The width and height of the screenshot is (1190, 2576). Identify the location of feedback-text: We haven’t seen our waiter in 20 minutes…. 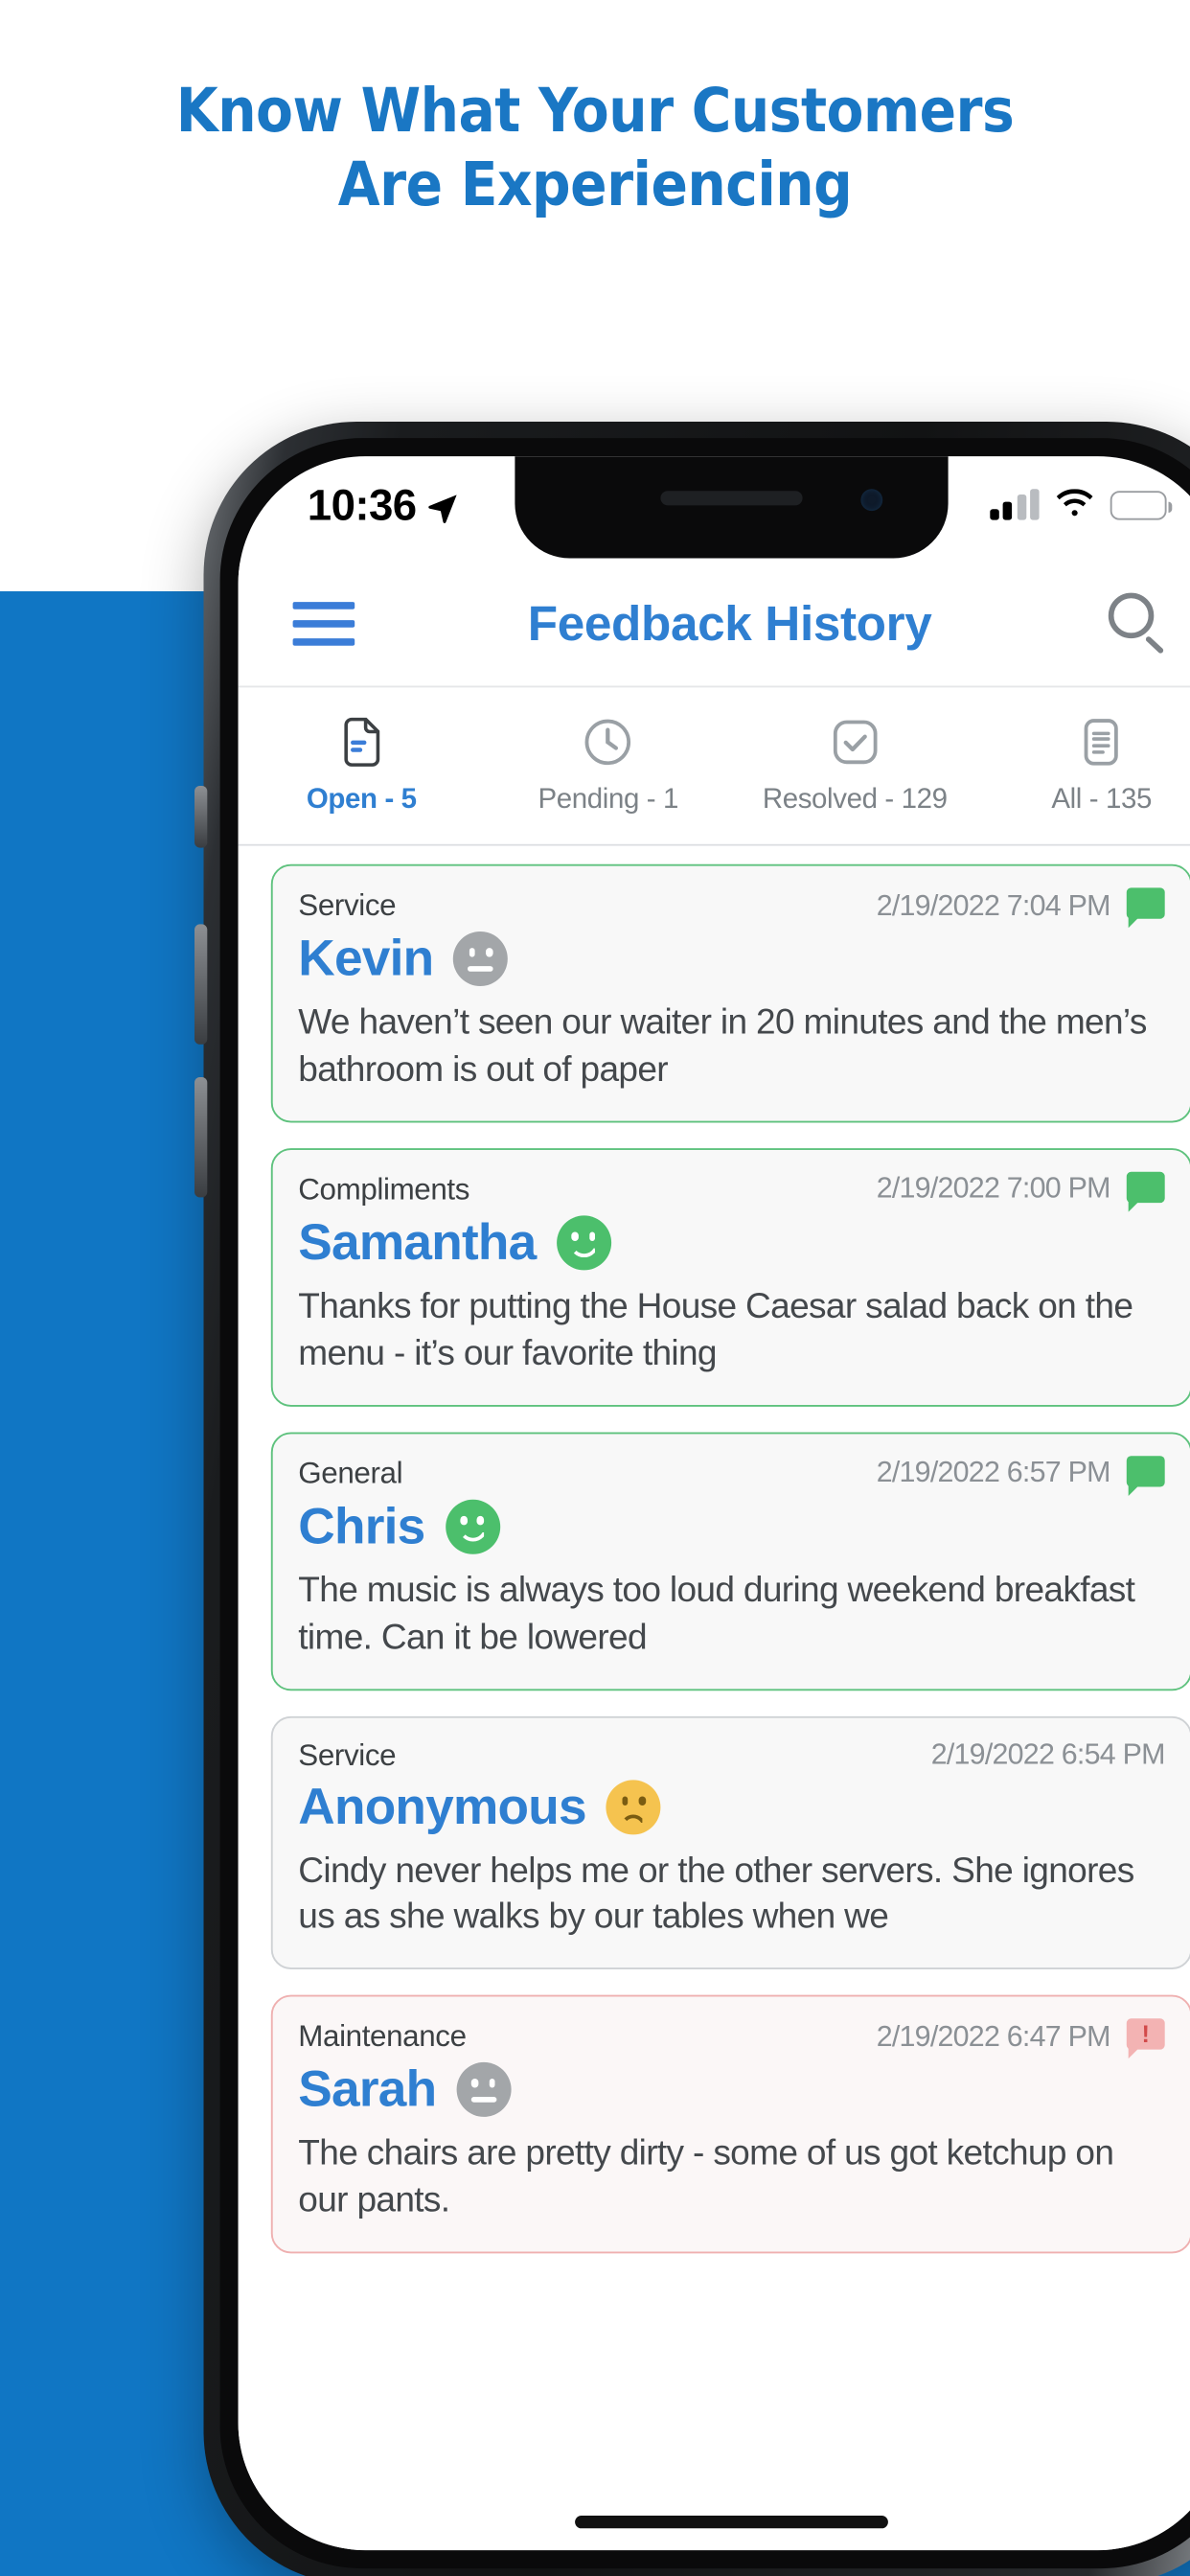
(723, 1046).